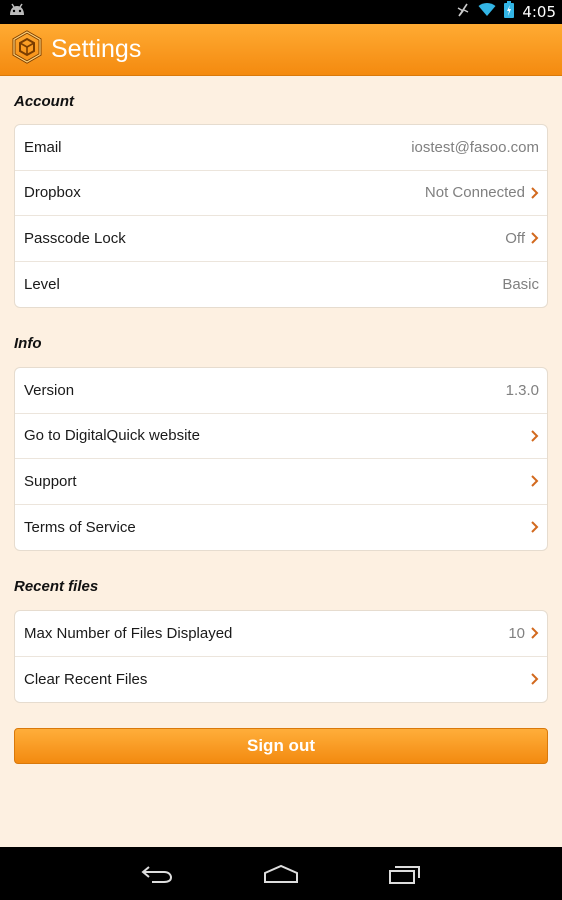 The width and height of the screenshot is (562, 900). I want to click on back-icon, so click(157, 874).